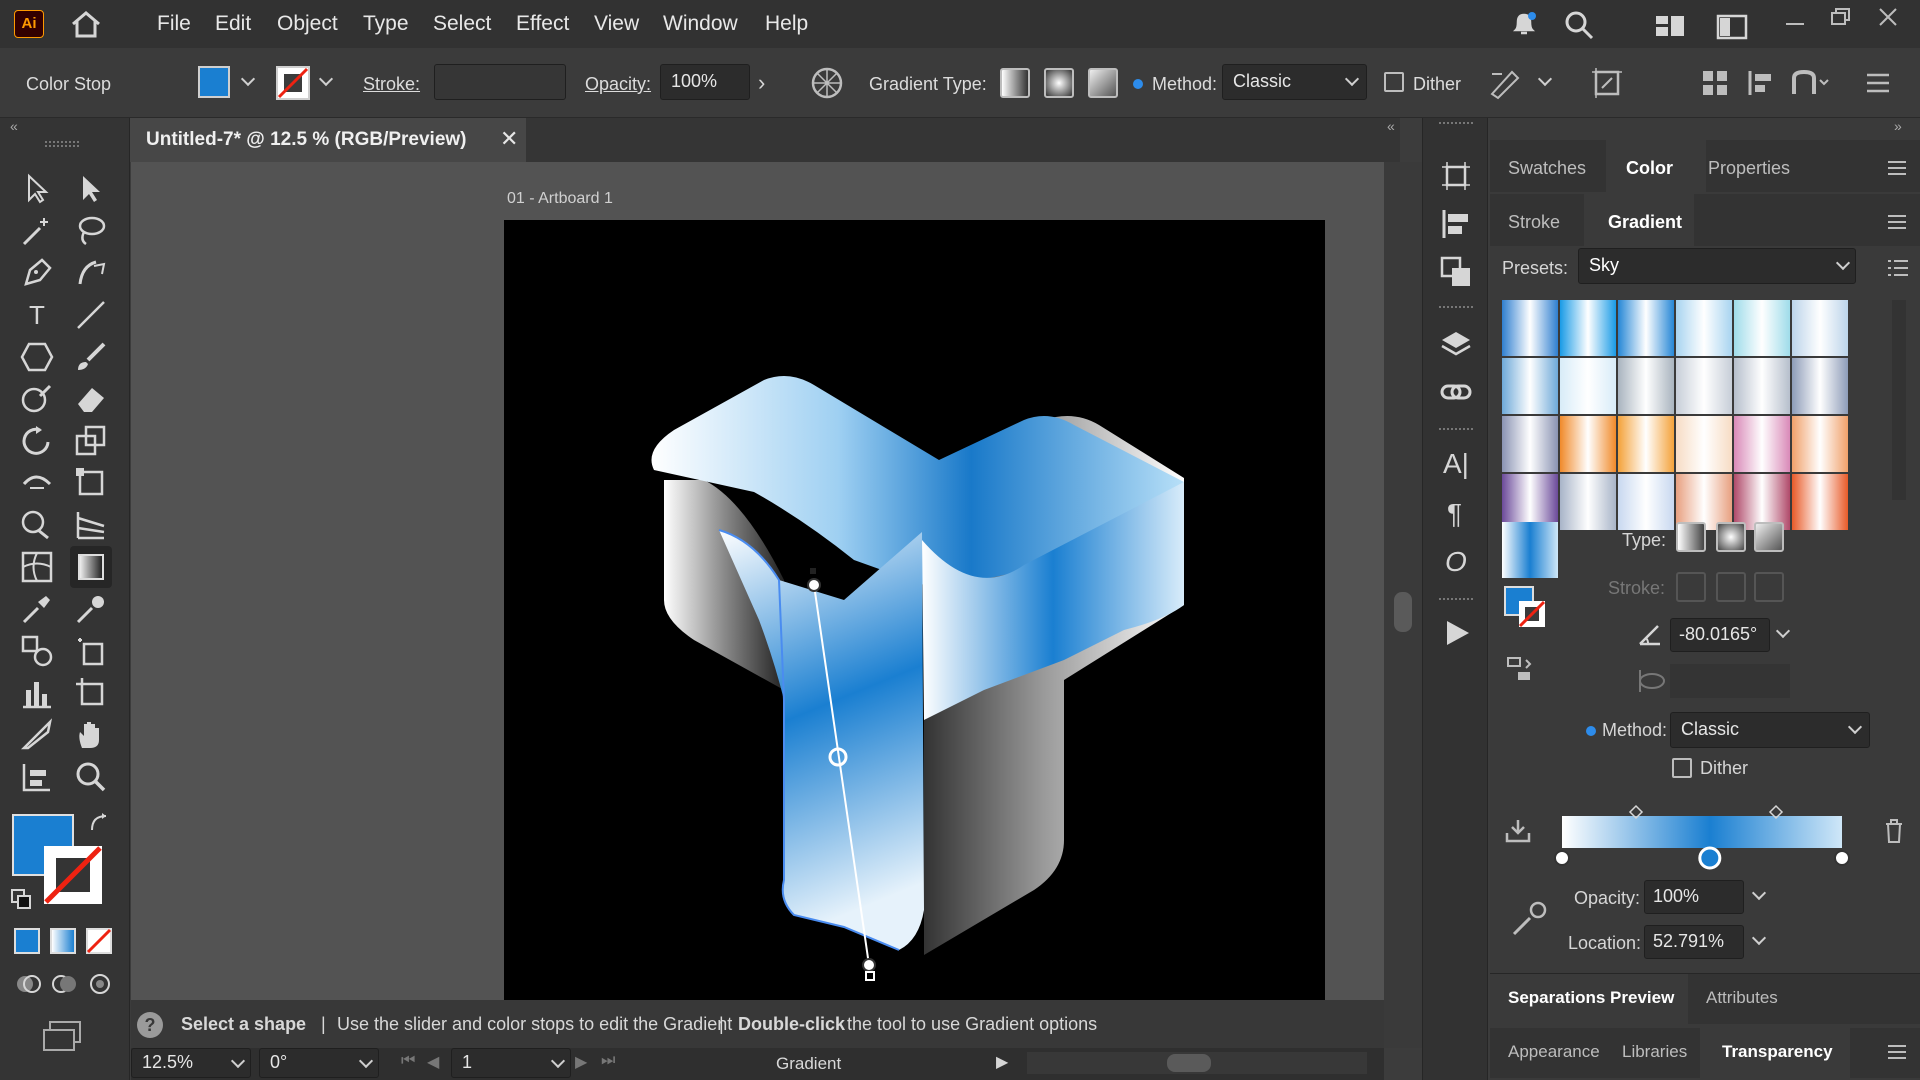  I want to click on menu-help: Help, so click(786, 24).